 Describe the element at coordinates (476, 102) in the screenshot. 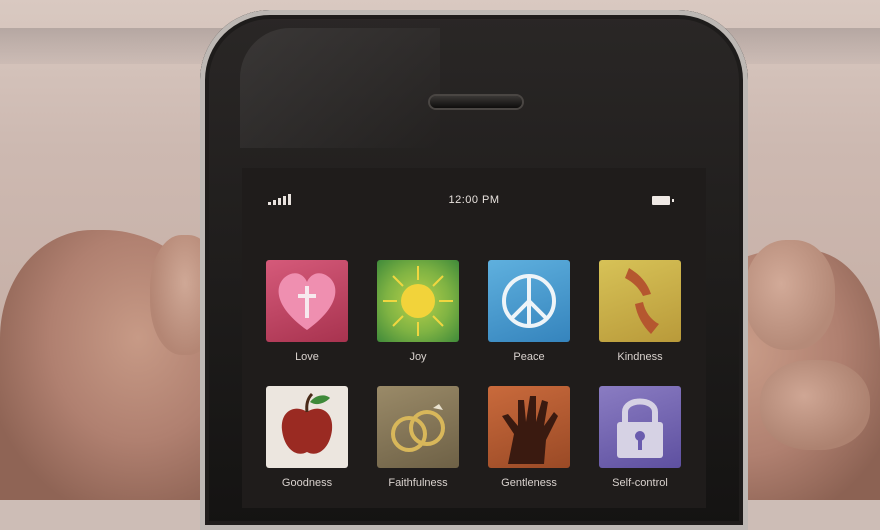

I see `earpiece-speaker` at that location.